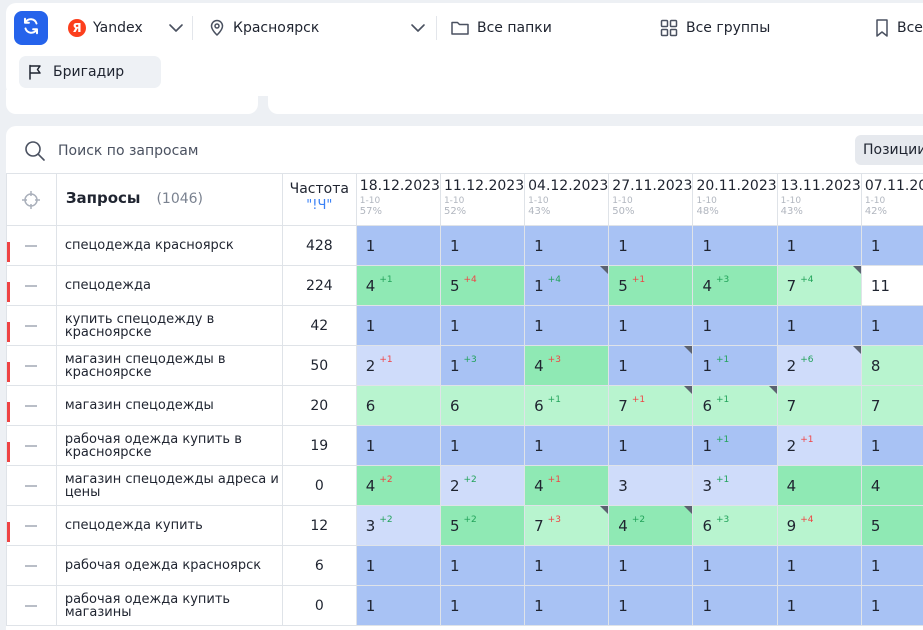  I want to click on query-cell: магазин спецодежды, so click(169, 405).